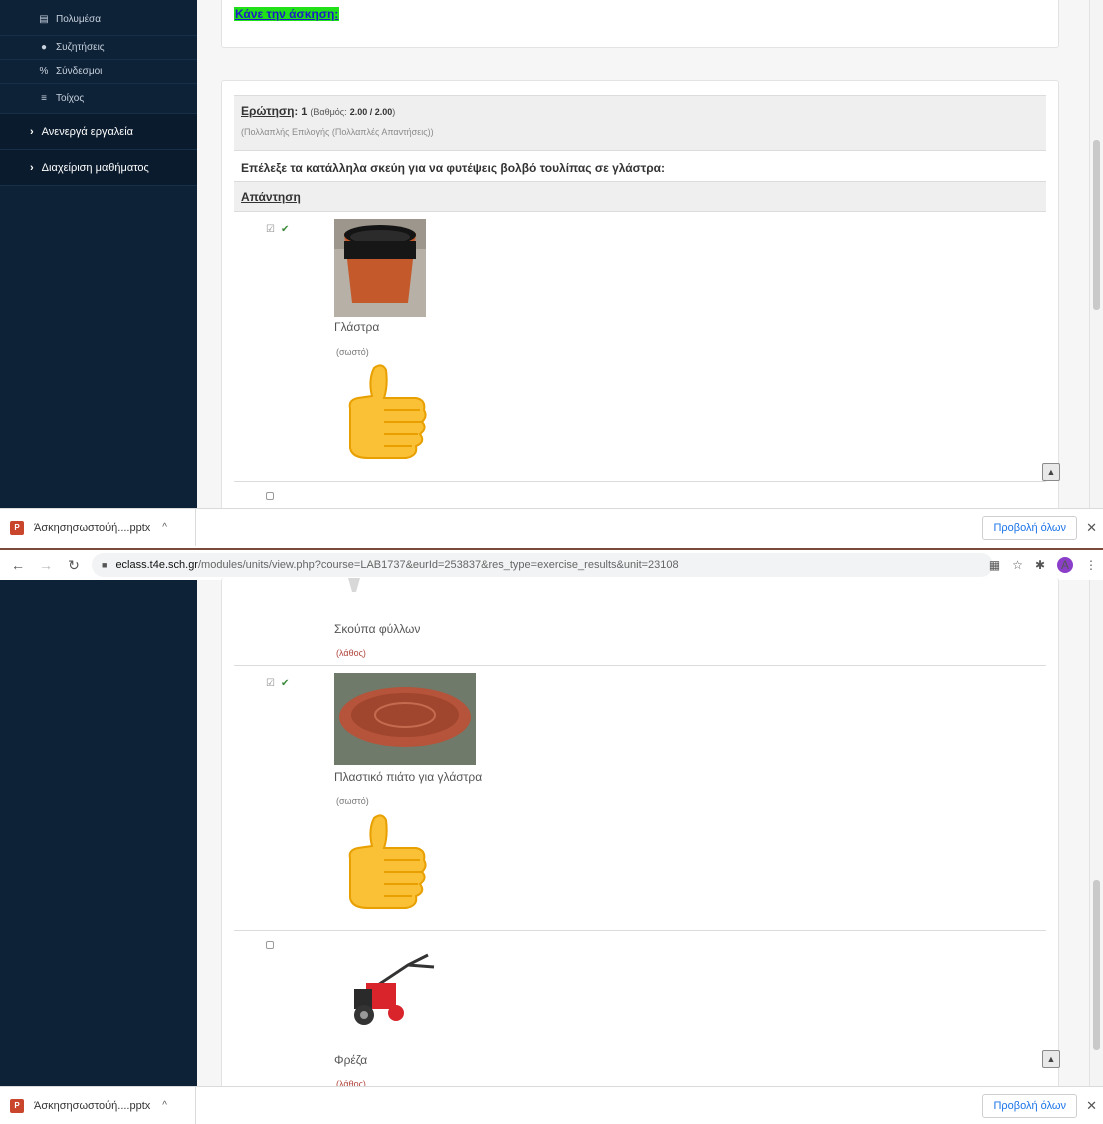 Image resolution: width=1103 pixels, height=1124 pixels. Describe the element at coordinates (304, 112) in the screenshot. I see `question-number: 1` at that location.